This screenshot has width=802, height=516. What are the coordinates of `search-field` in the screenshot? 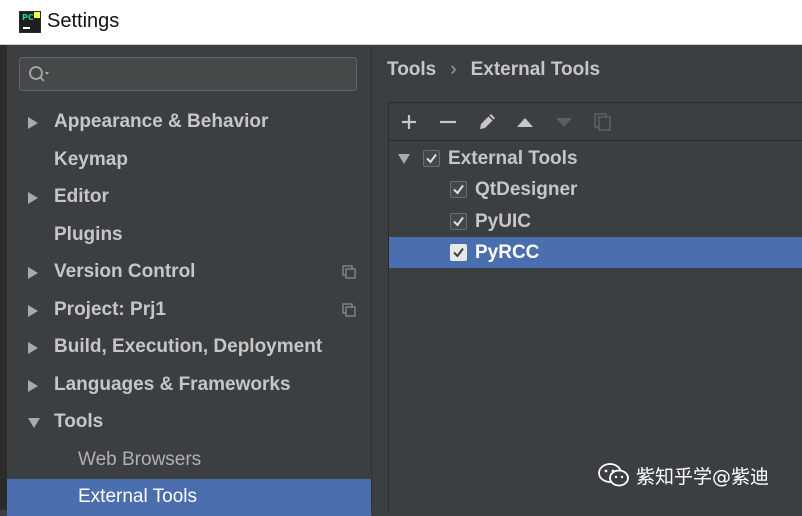 It's located at (188, 74).